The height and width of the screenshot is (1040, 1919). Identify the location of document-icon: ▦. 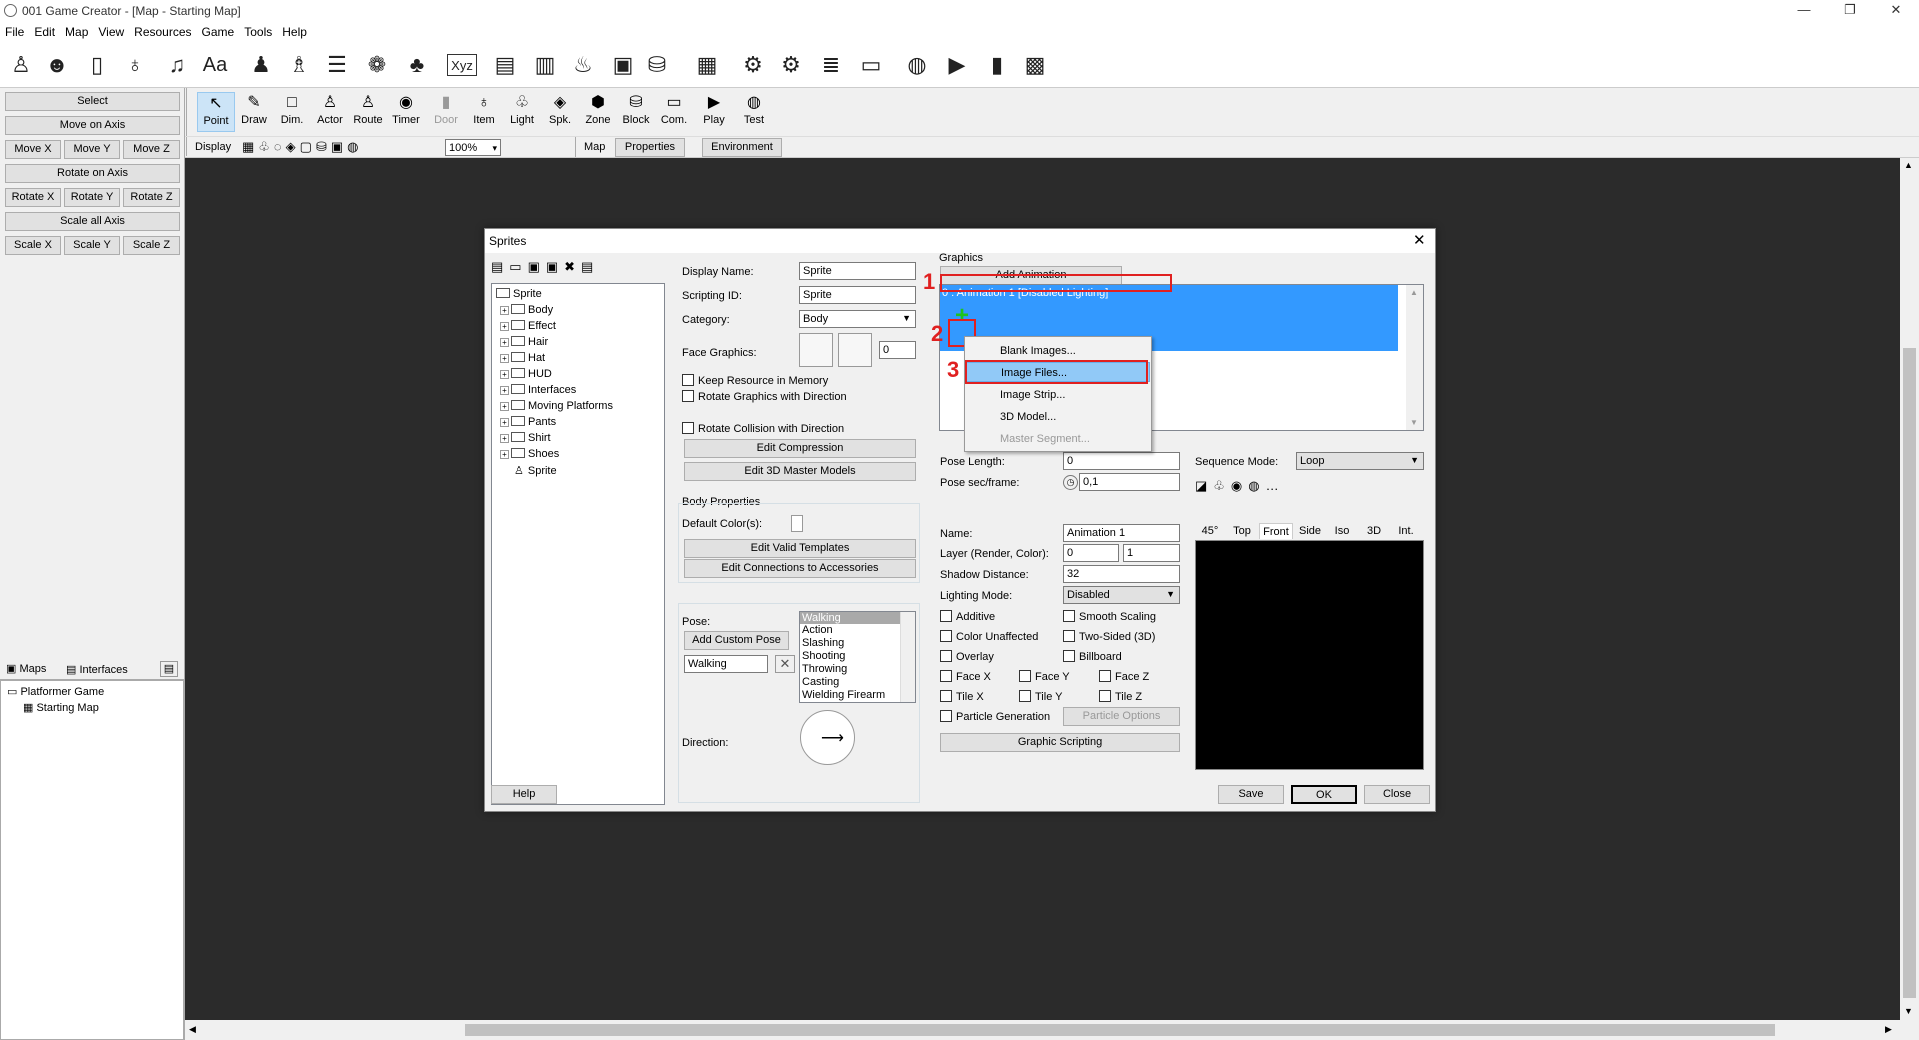
(707, 65).